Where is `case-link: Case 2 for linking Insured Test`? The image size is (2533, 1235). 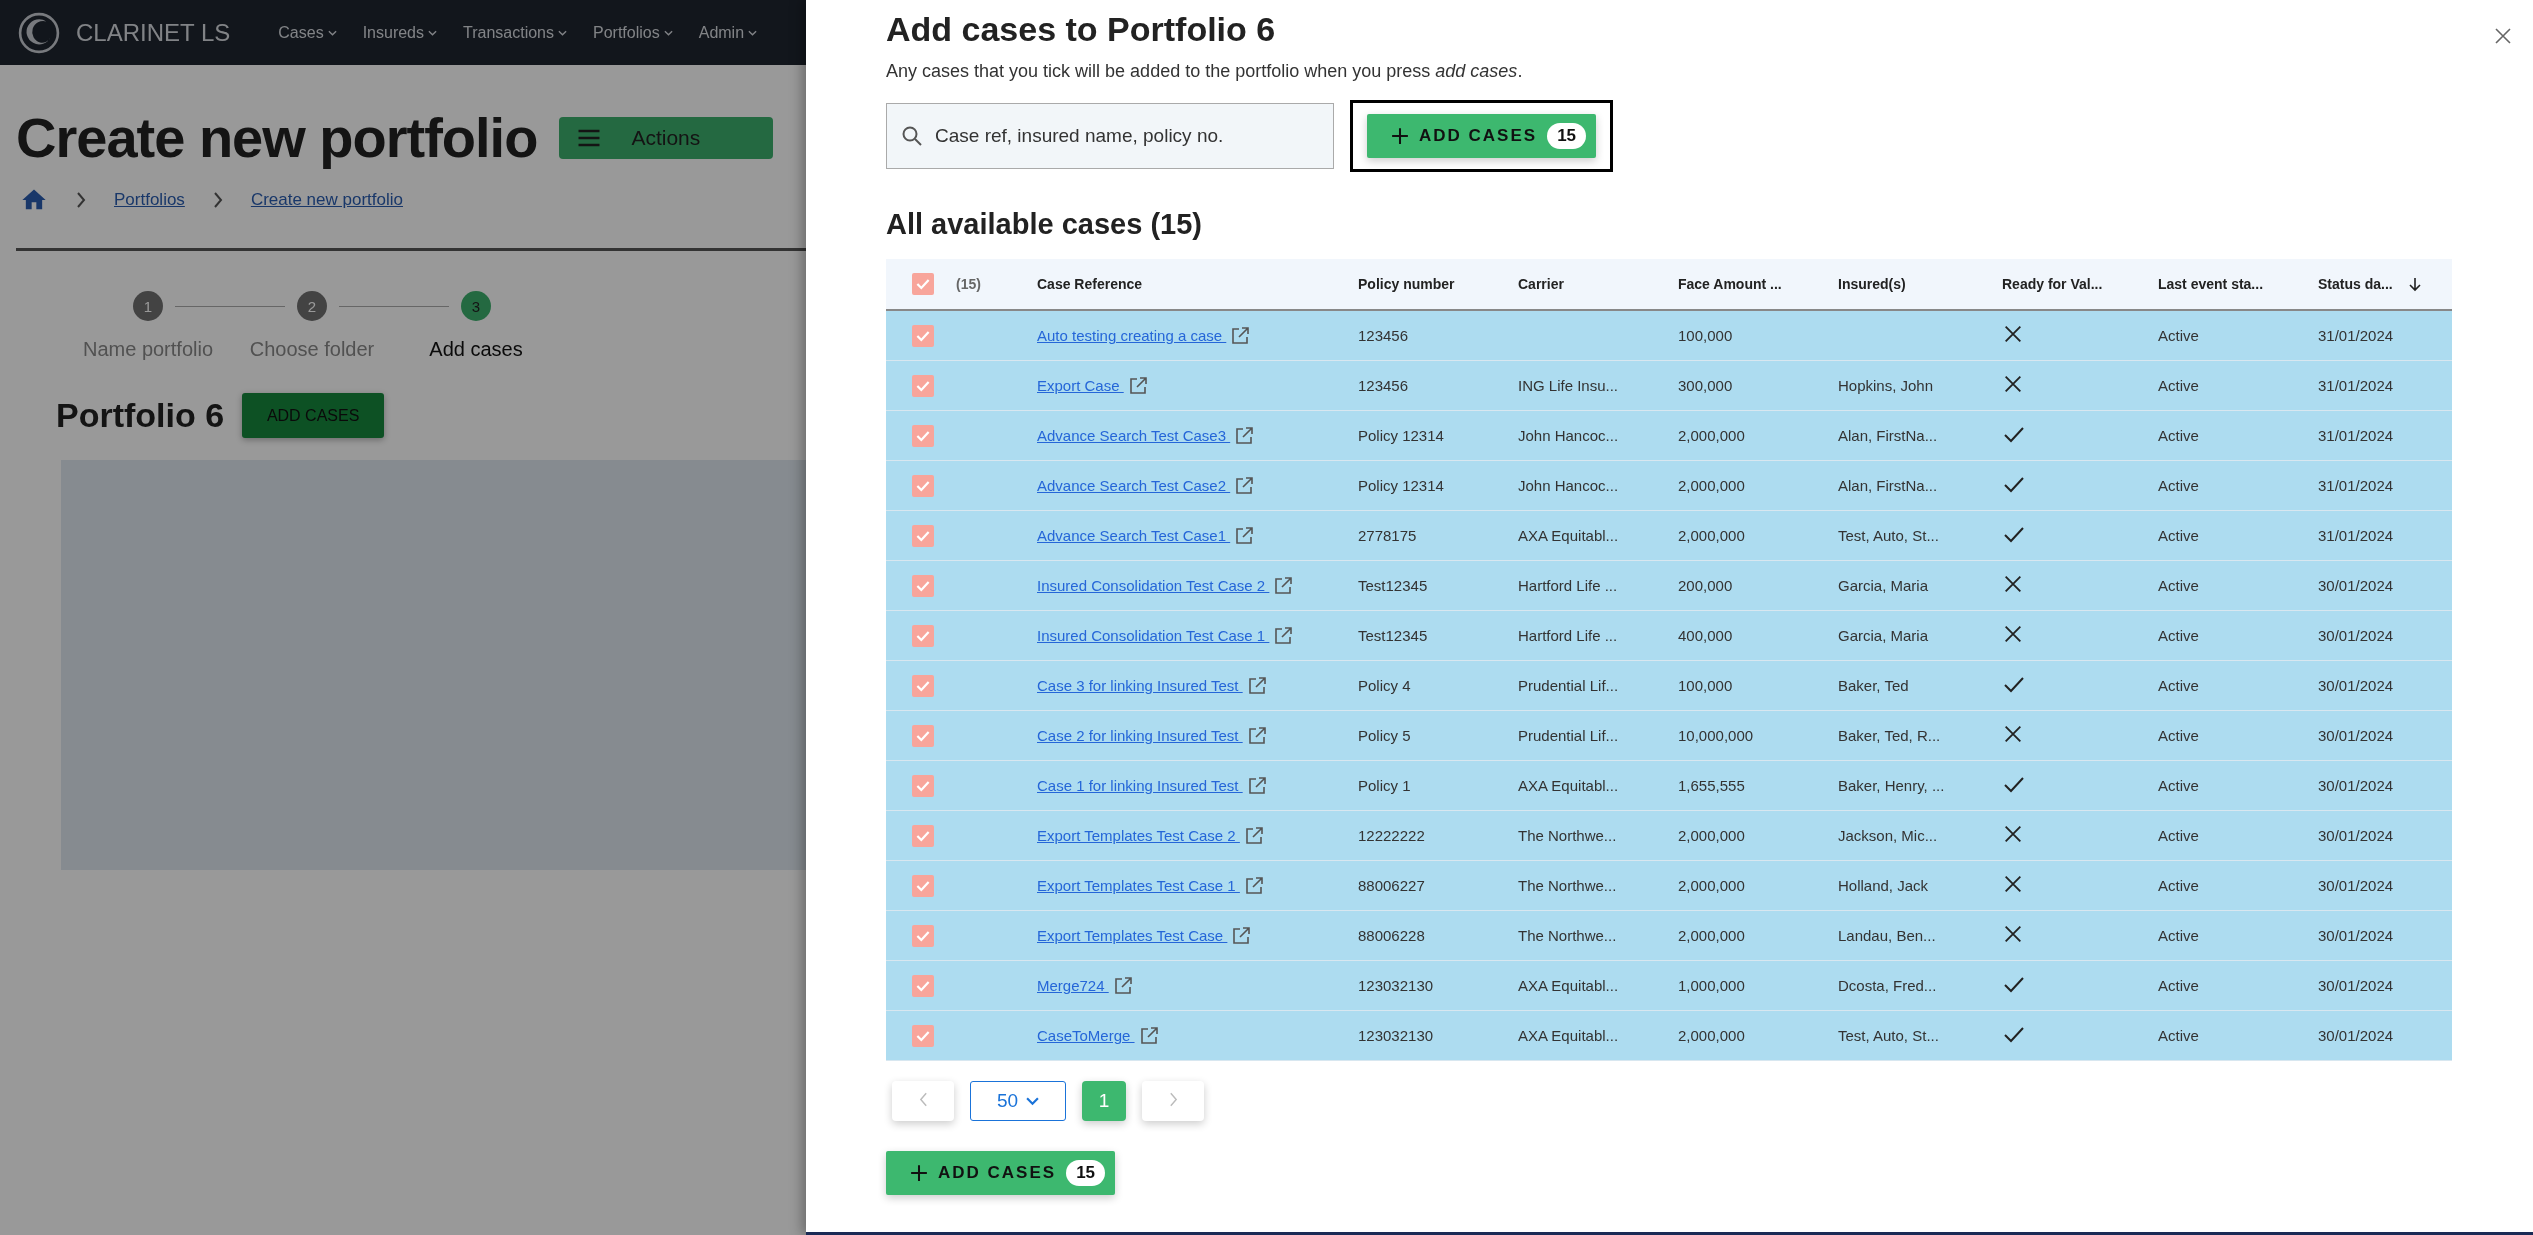 case-link: Case 2 for linking Insured Test is located at coordinates (1140, 735).